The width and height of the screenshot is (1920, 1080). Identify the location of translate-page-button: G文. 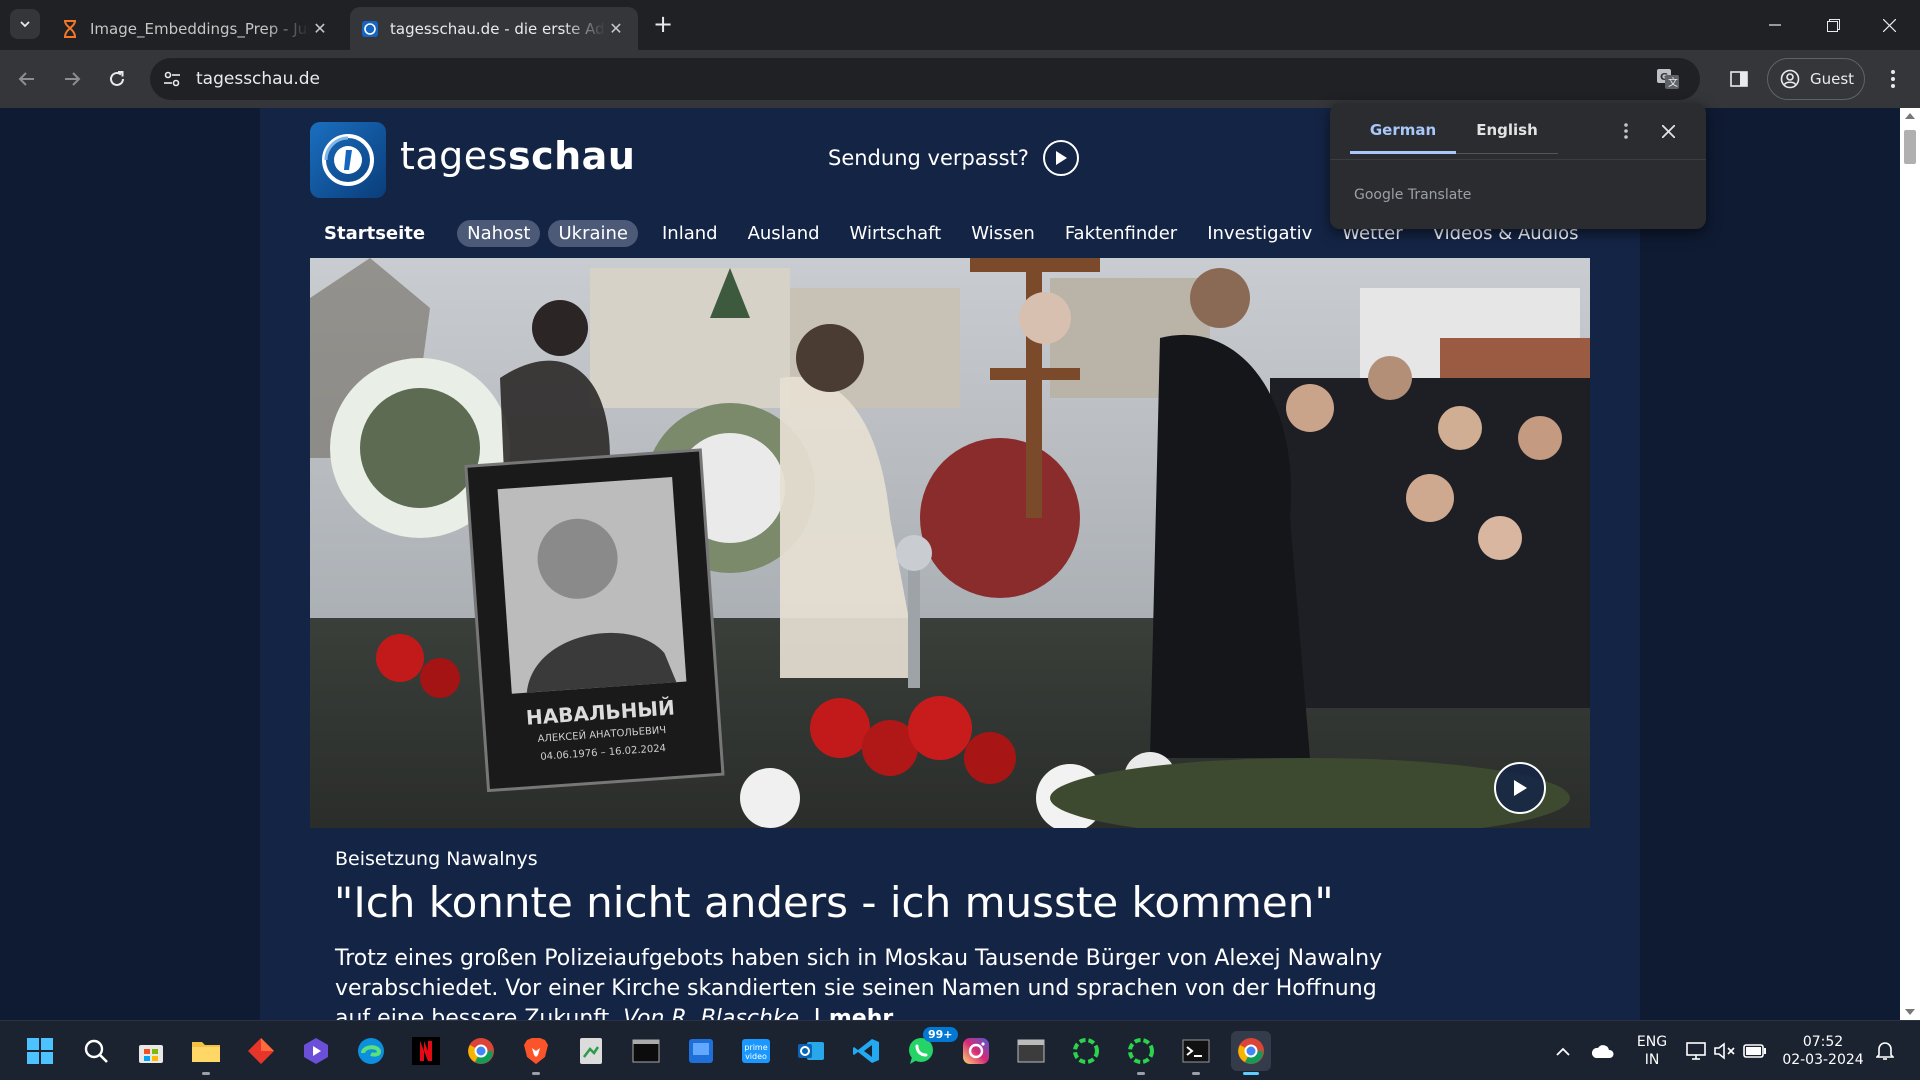
(1668, 79).